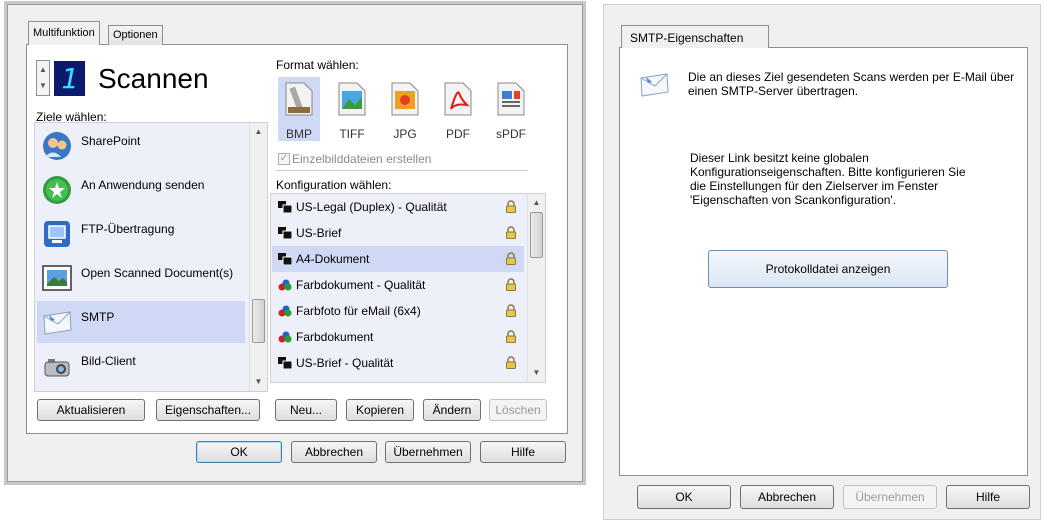 The height and width of the screenshot is (525, 1047). What do you see at coordinates (98, 317) in the screenshot?
I see `destination-label: SMTP` at bounding box center [98, 317].